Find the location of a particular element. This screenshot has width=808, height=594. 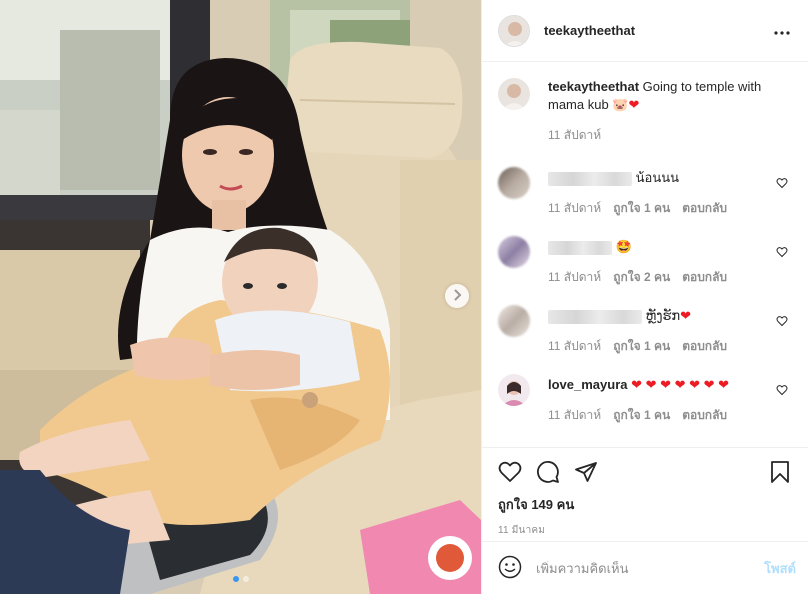

comment-username: love_mayura is located at coordinates (588, 384).